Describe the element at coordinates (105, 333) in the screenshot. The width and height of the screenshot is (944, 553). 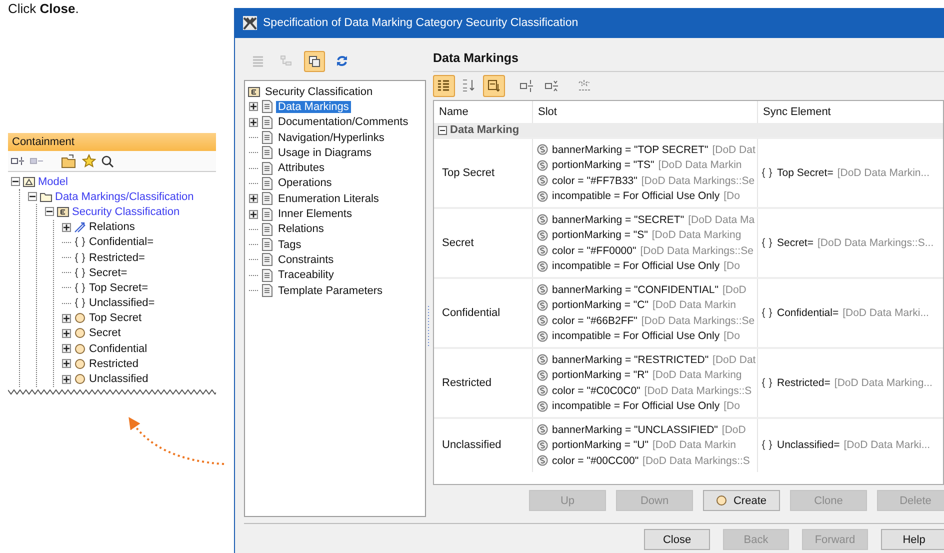
I see `tree-item: Secret` at that location.